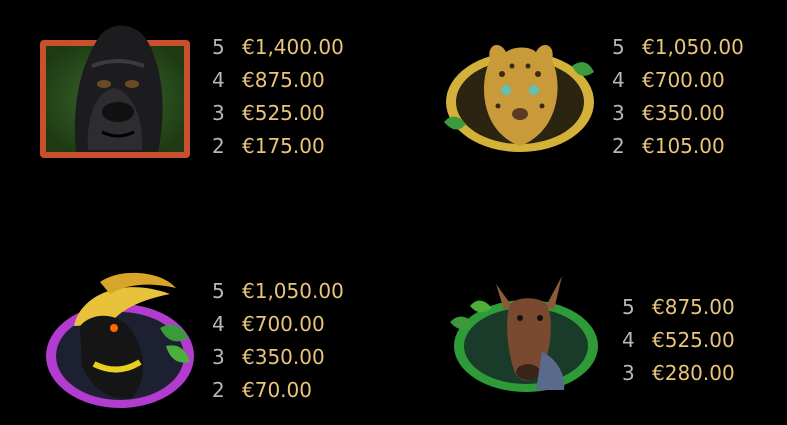 Image resolution: width=787 pixels, height=425 pixels. Describe the element at coordinates (115, 87) in the screenshot. I see `gorilla-icon` at that location.